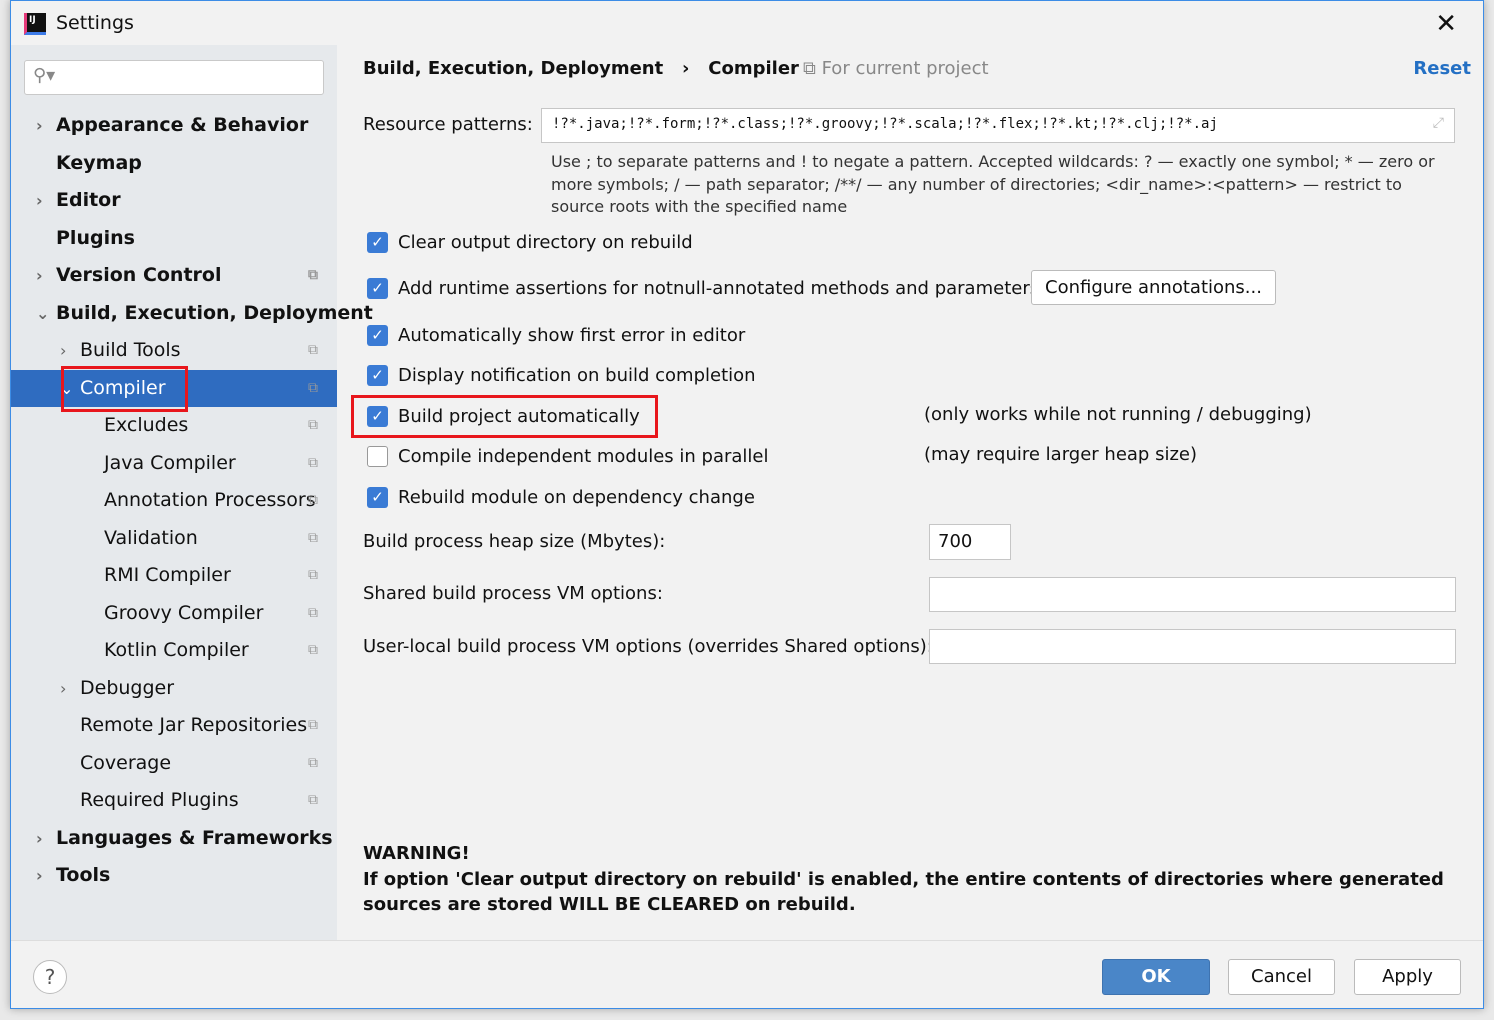 This screenshot has width=1494, height=1020. I want to click on option-label: Compile independent modules in parallel, so click(583, 456).